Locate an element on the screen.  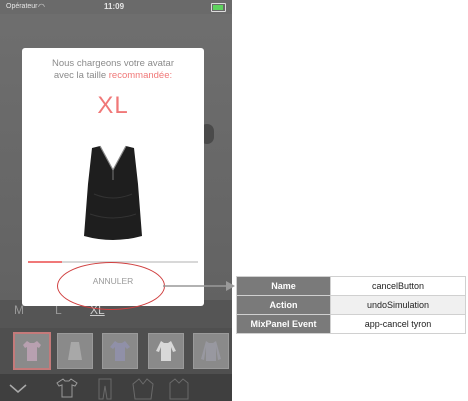
annotation-key: Name is located at coordinates (283, 286).